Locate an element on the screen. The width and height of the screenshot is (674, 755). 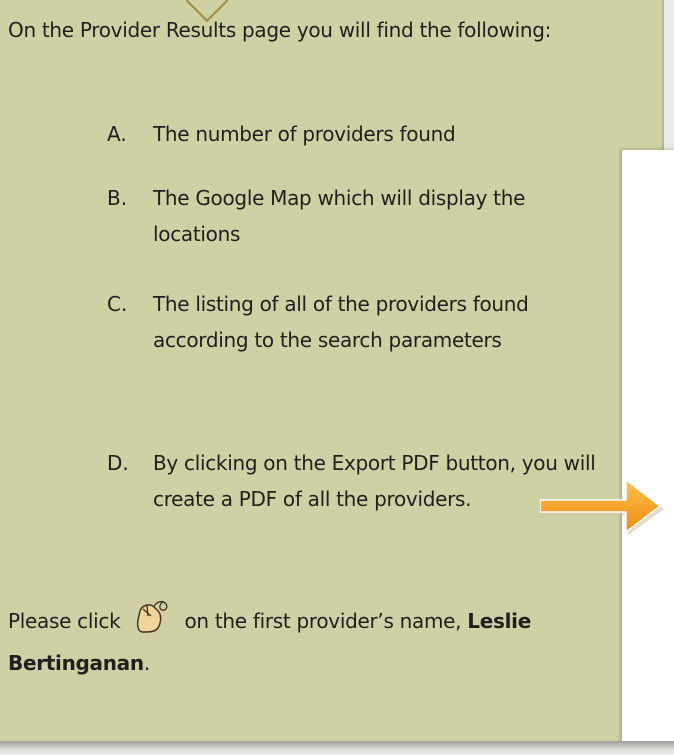
bottom-edge is located at coordinates (337, 748).